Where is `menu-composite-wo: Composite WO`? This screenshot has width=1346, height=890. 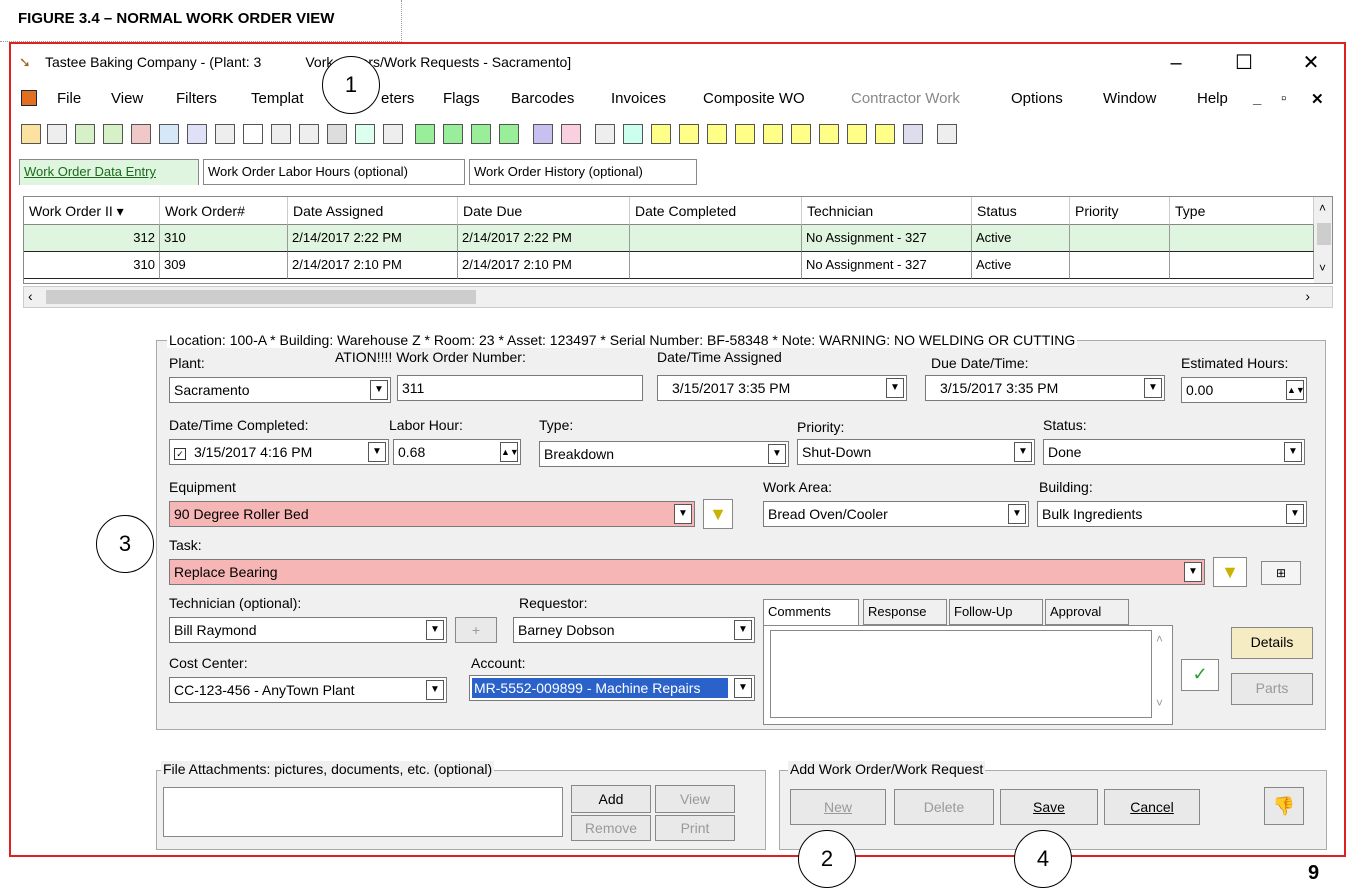 menu-composite-wo: Composite WO is located at coordinates (754, 98).